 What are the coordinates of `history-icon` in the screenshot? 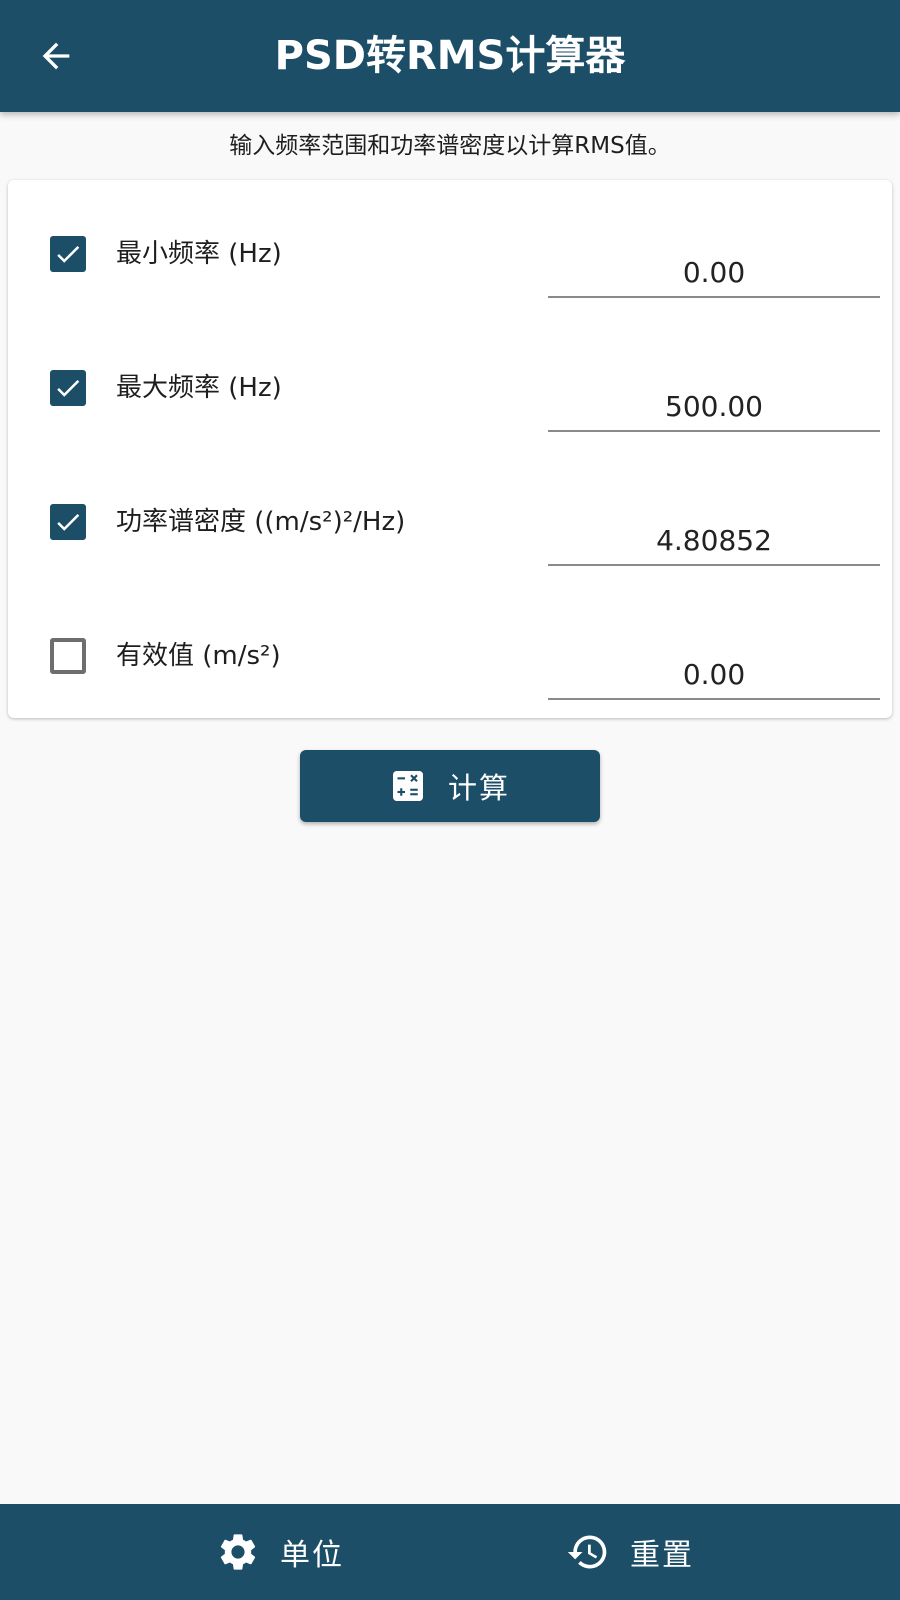 It's located at (588, 1552).